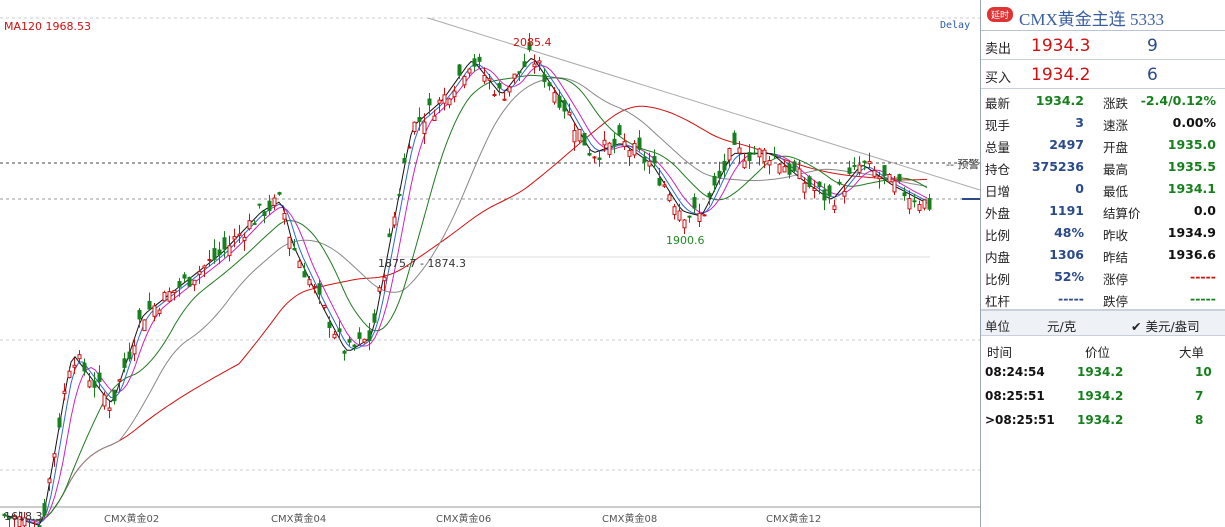 The width and height of the screenshot is (1225, 527). What do you see at coordinates (998, 147) in the screenshot?
I see `stat-label: 总量` at bounding box center [998, 147].